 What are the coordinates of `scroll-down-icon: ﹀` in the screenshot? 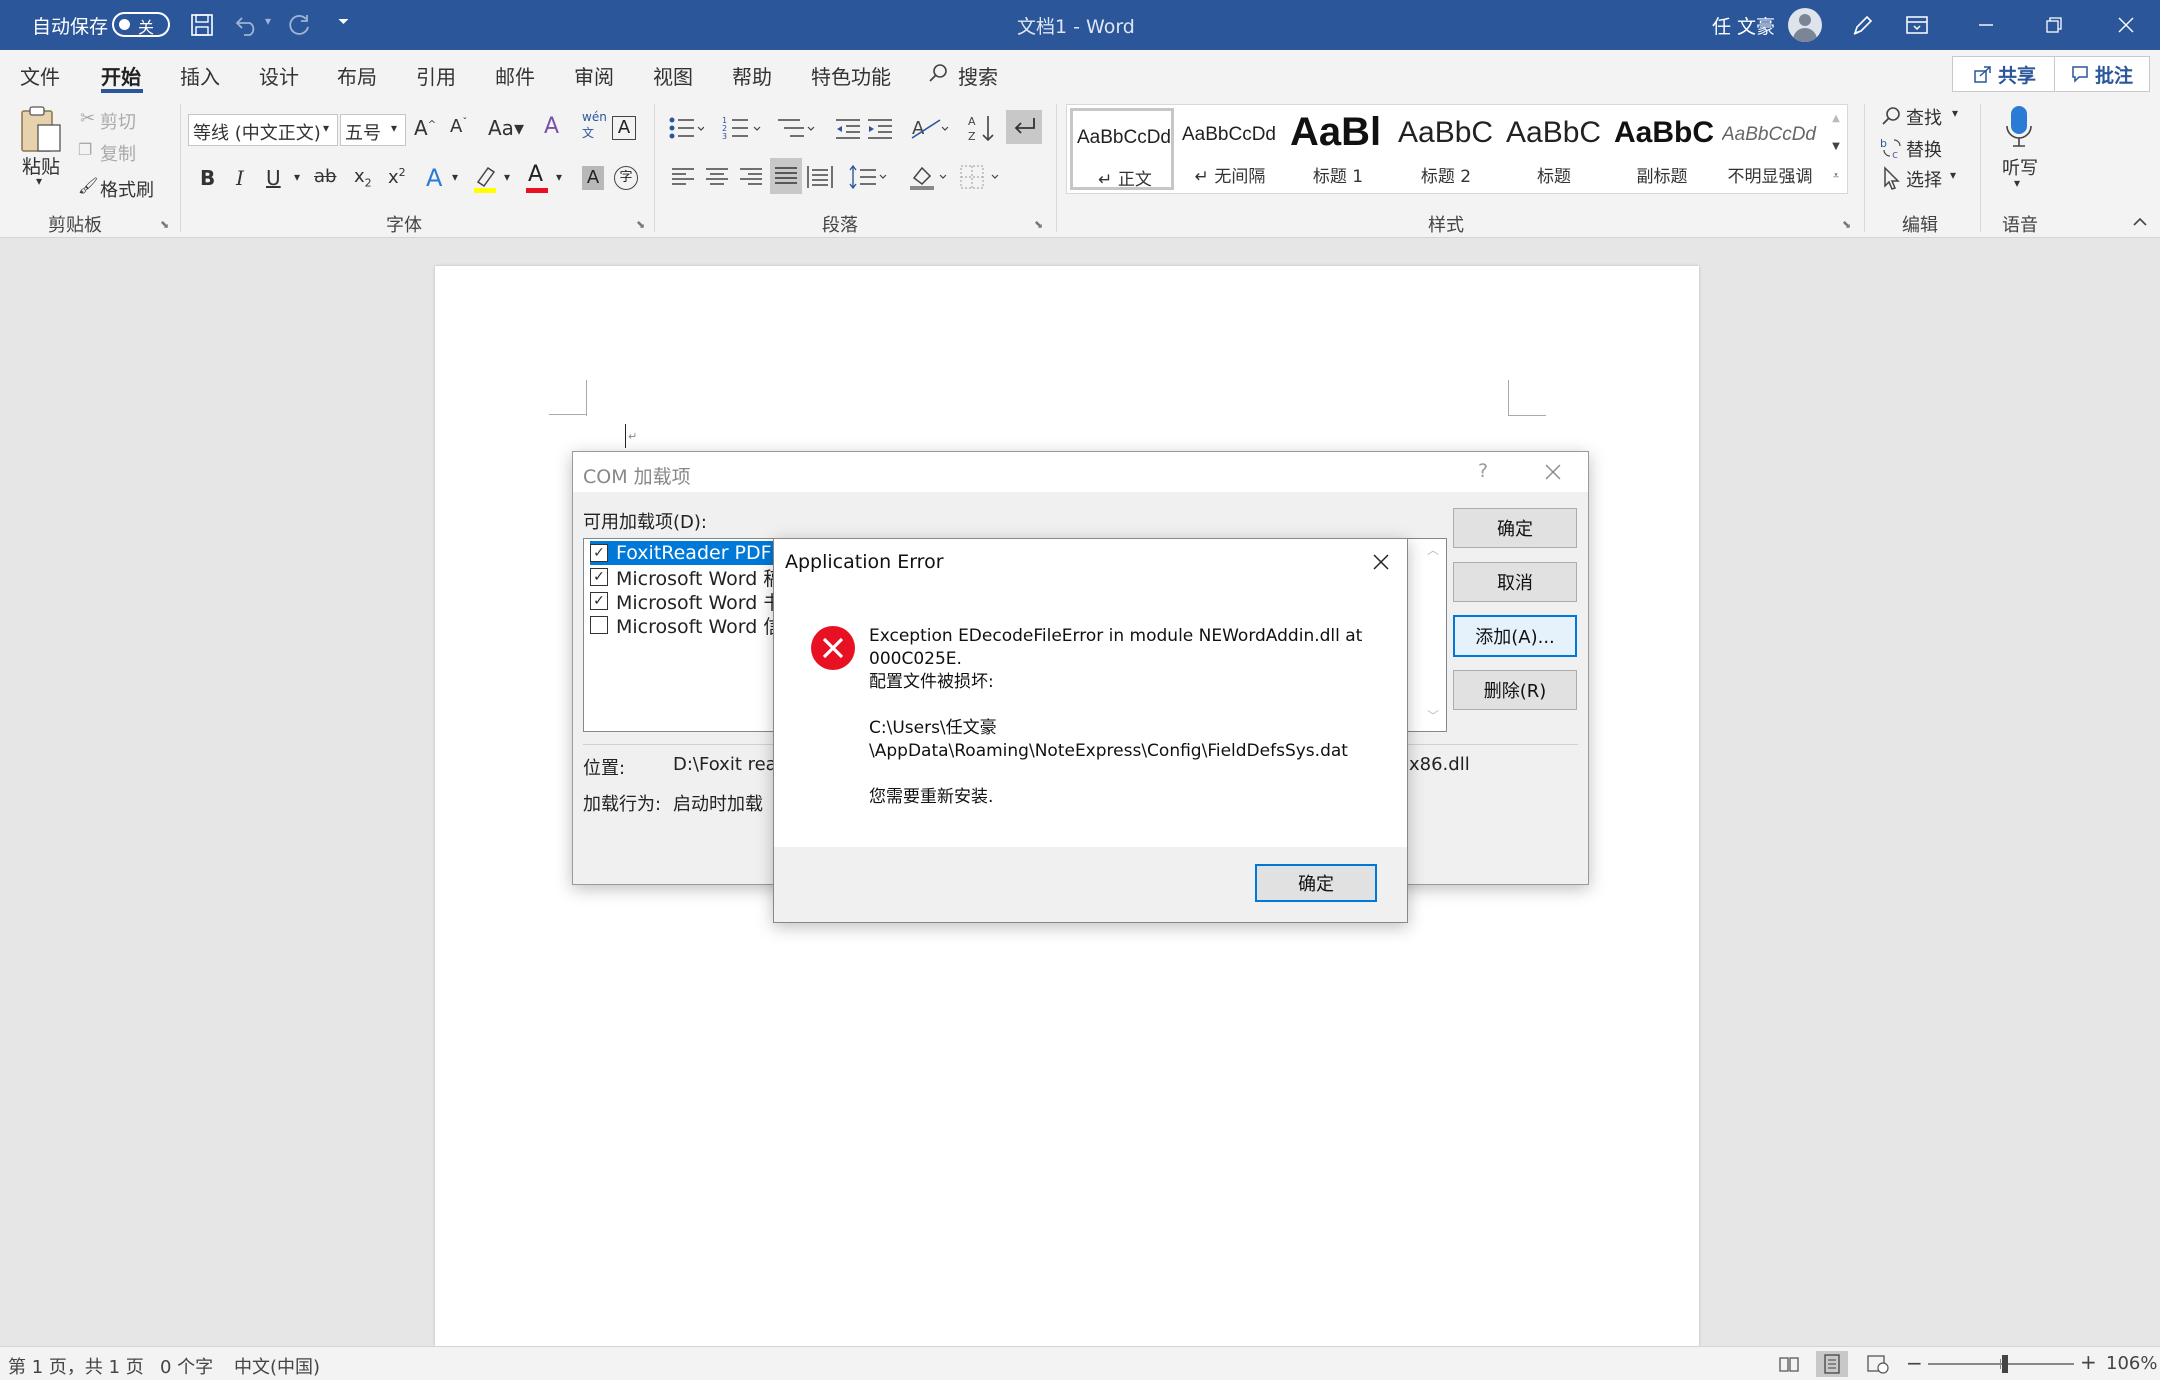 It's located at (1433, 715).